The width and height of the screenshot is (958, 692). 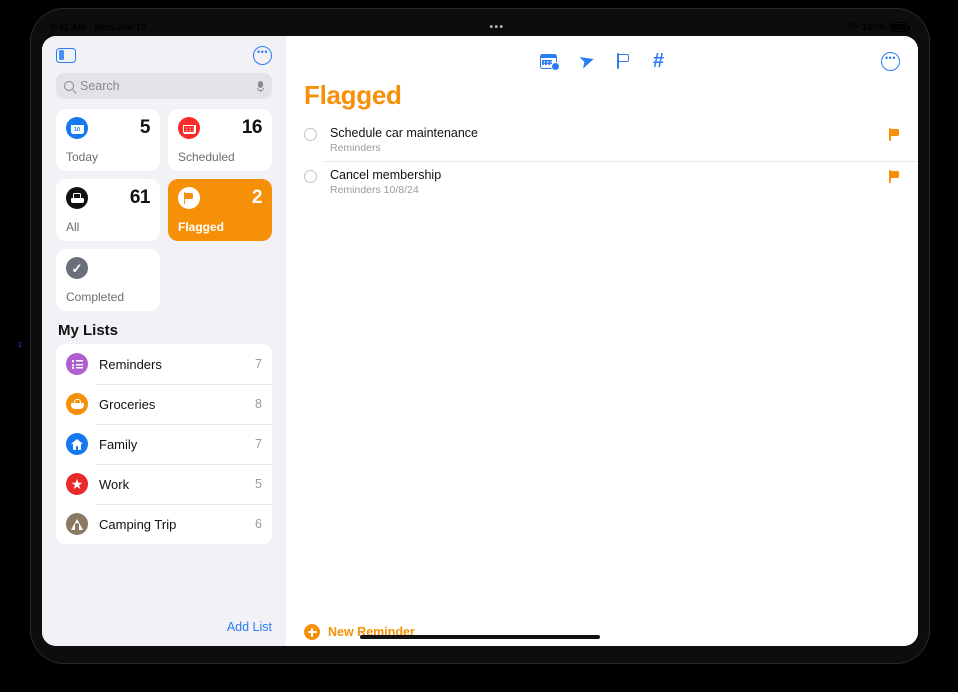 I want to click on list-item-label: Camping Trip, so click(x=138, y=524).